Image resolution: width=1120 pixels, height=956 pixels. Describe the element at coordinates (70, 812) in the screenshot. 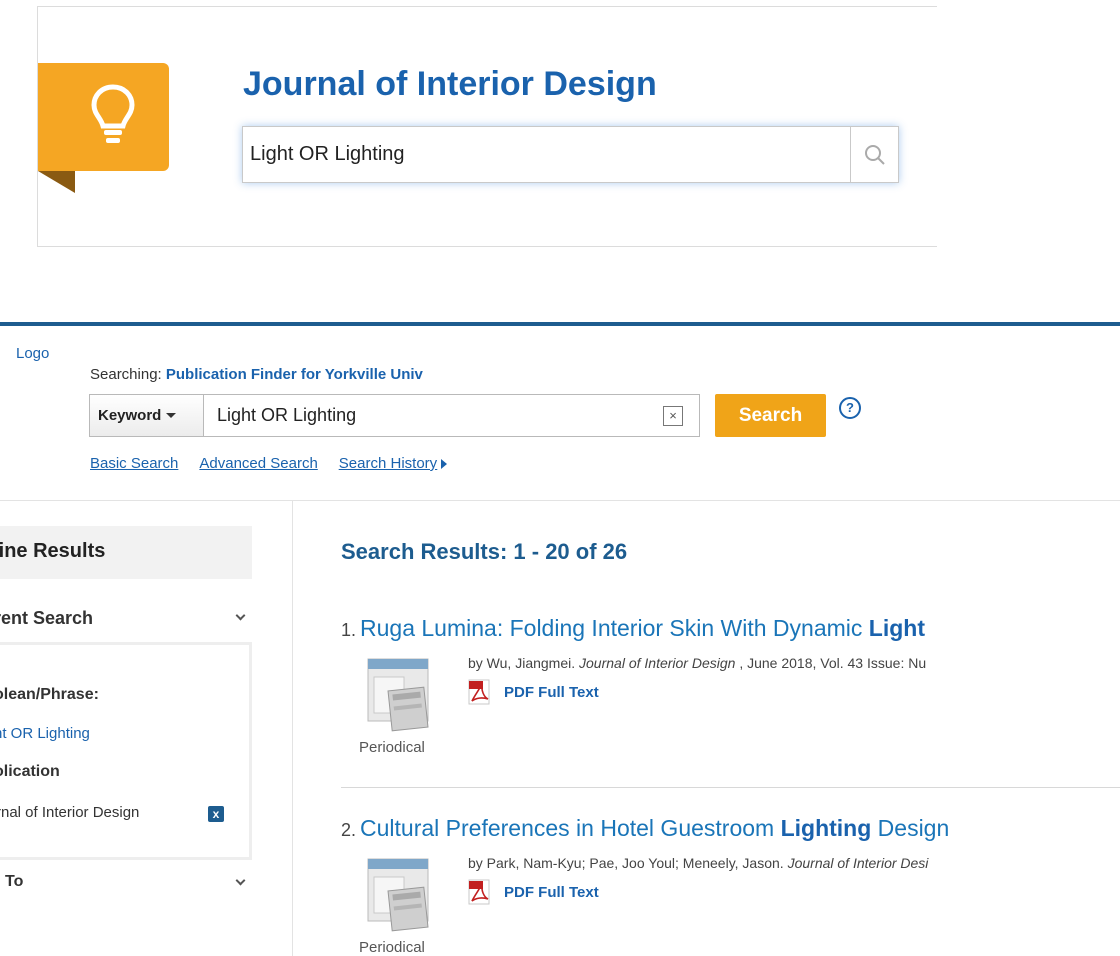

I see `publication-value: rnal of Interior Design` at that location.